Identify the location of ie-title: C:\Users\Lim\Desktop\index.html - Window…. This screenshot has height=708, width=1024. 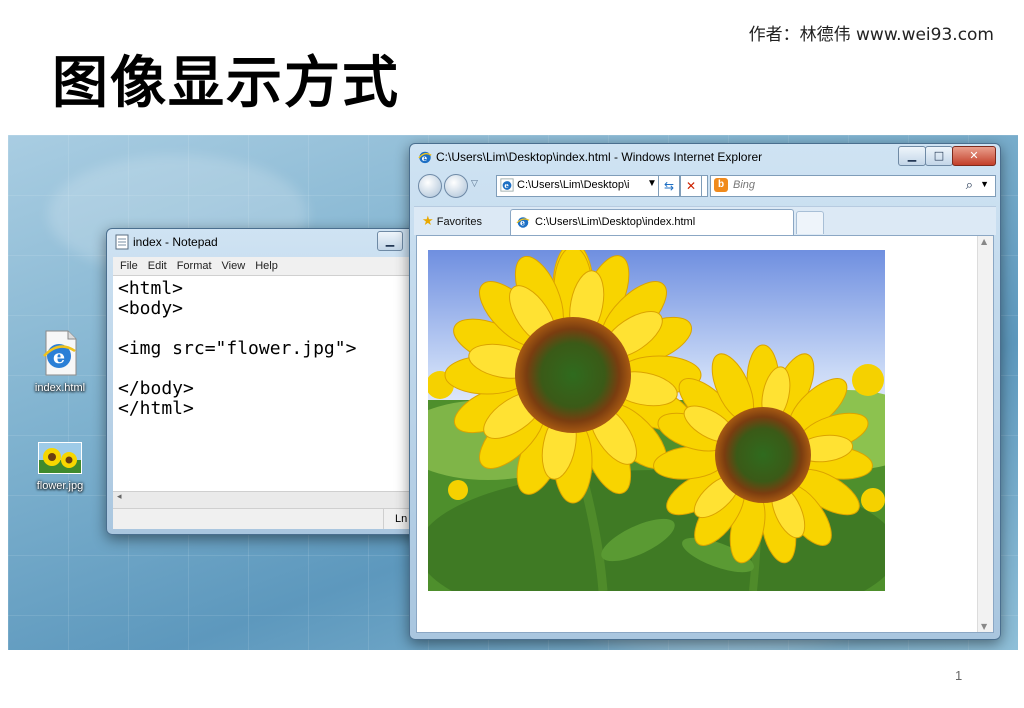
(599, 157).